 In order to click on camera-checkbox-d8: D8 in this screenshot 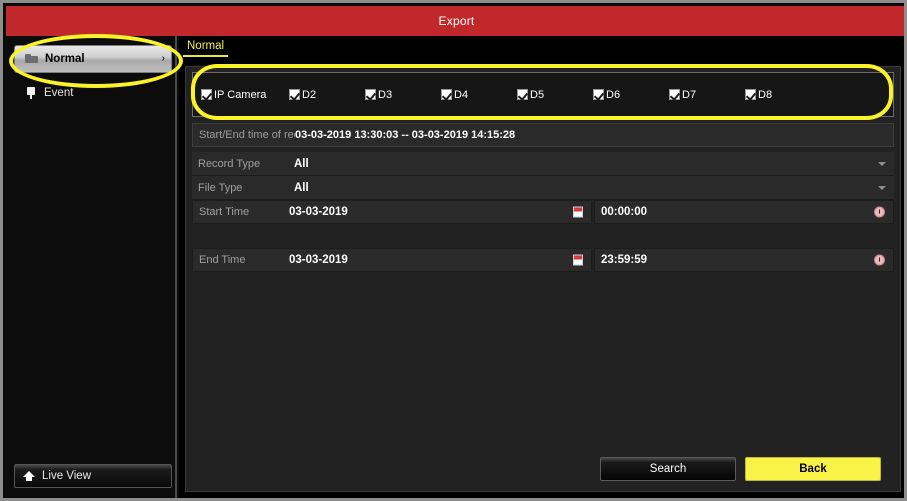, I will do `click(783, 95)`.